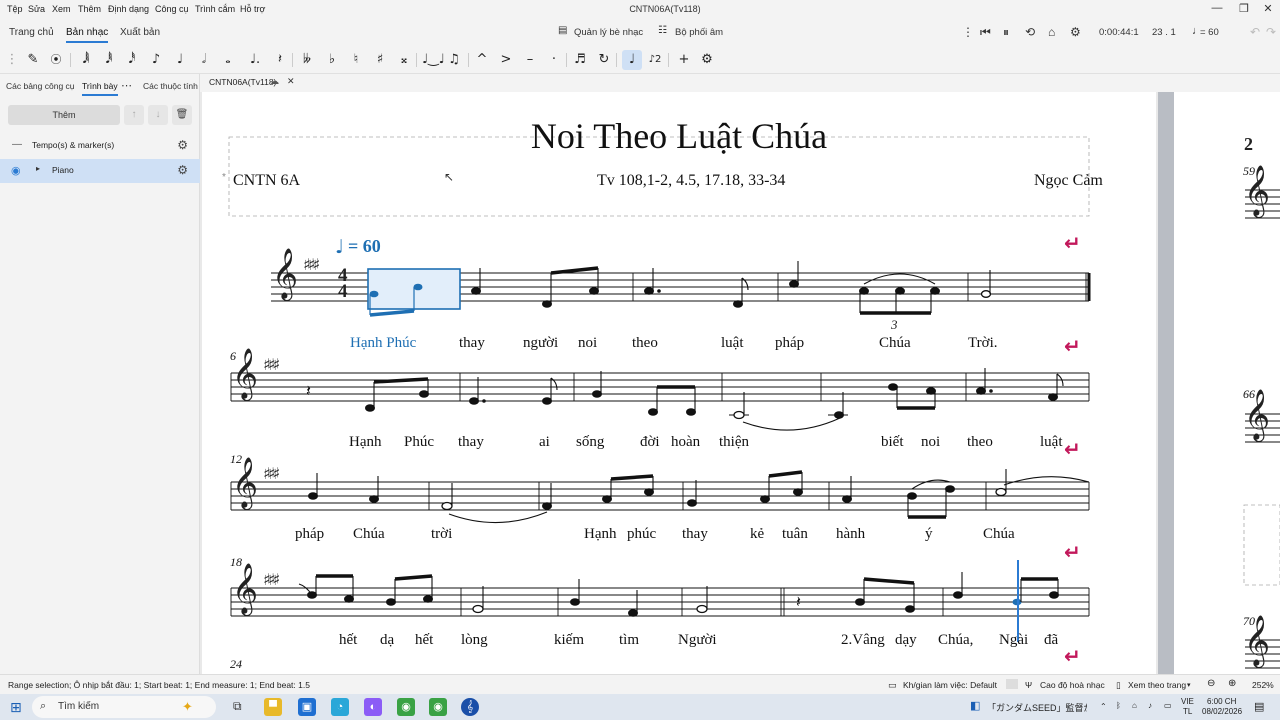 Image resolution: width=1280 pixels, height=720 pixels. Describe the element at coordinates (228, 60) in the screenshot. I see `note-whole-icon: 𝅝` at that location.